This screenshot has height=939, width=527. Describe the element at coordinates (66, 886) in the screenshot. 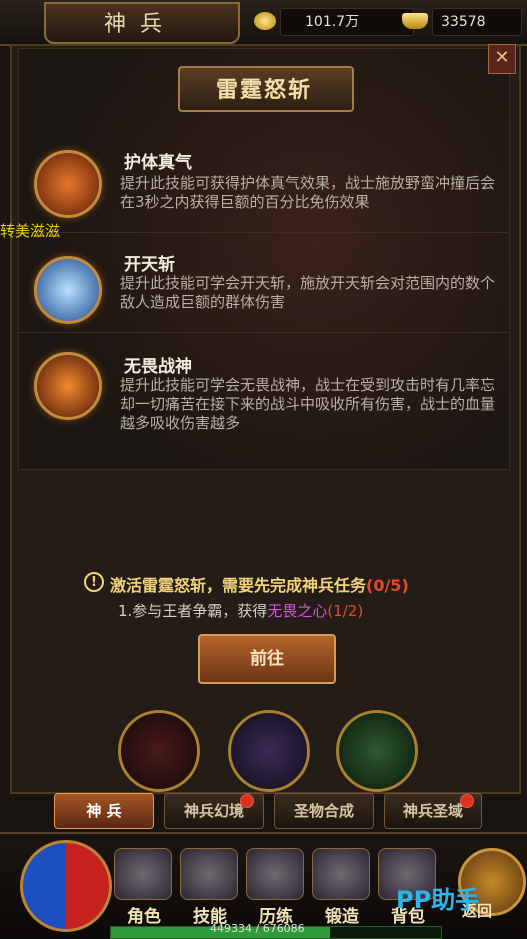

I see `taiji-orb-icon` at that location.